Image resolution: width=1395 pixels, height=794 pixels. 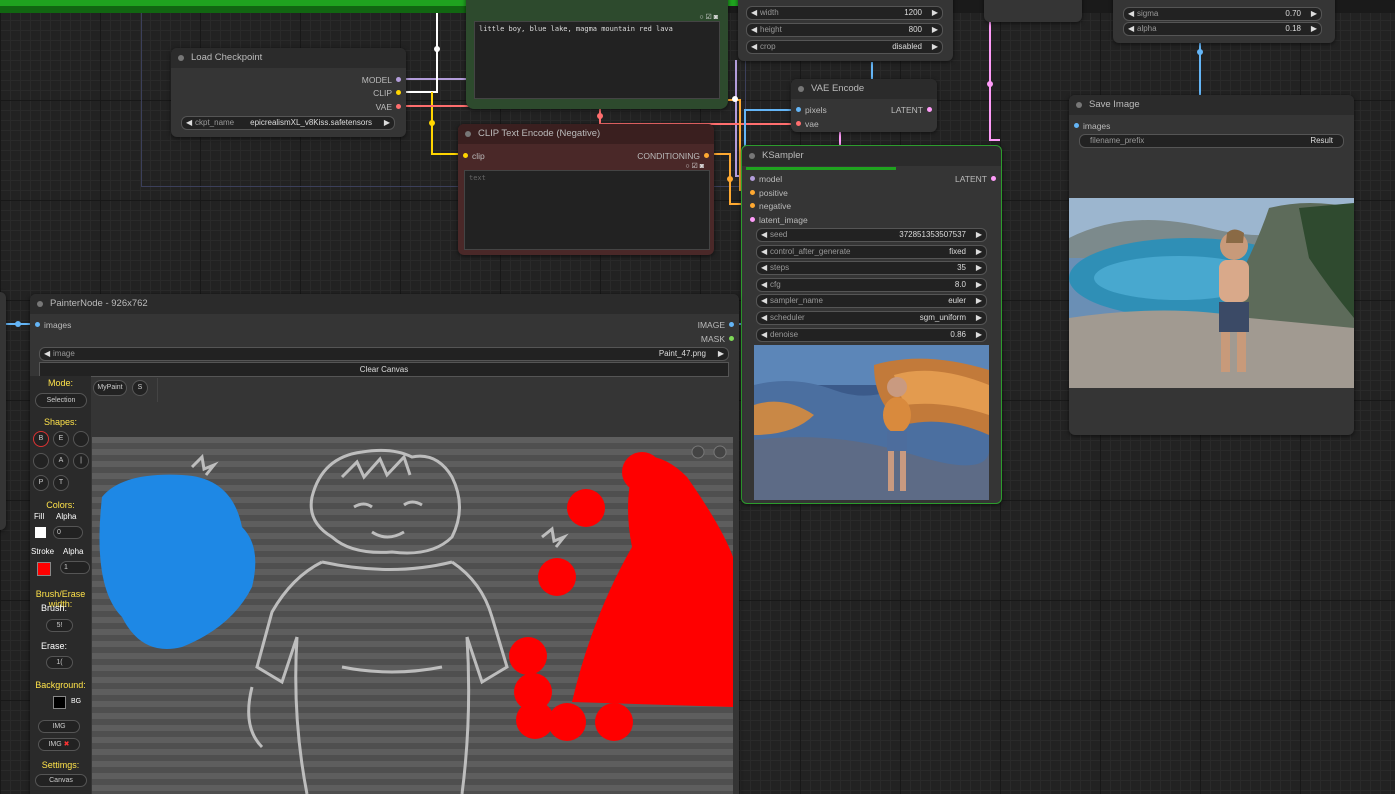 I want to click on brush-label: Brush:, so click(x=54, y=608).